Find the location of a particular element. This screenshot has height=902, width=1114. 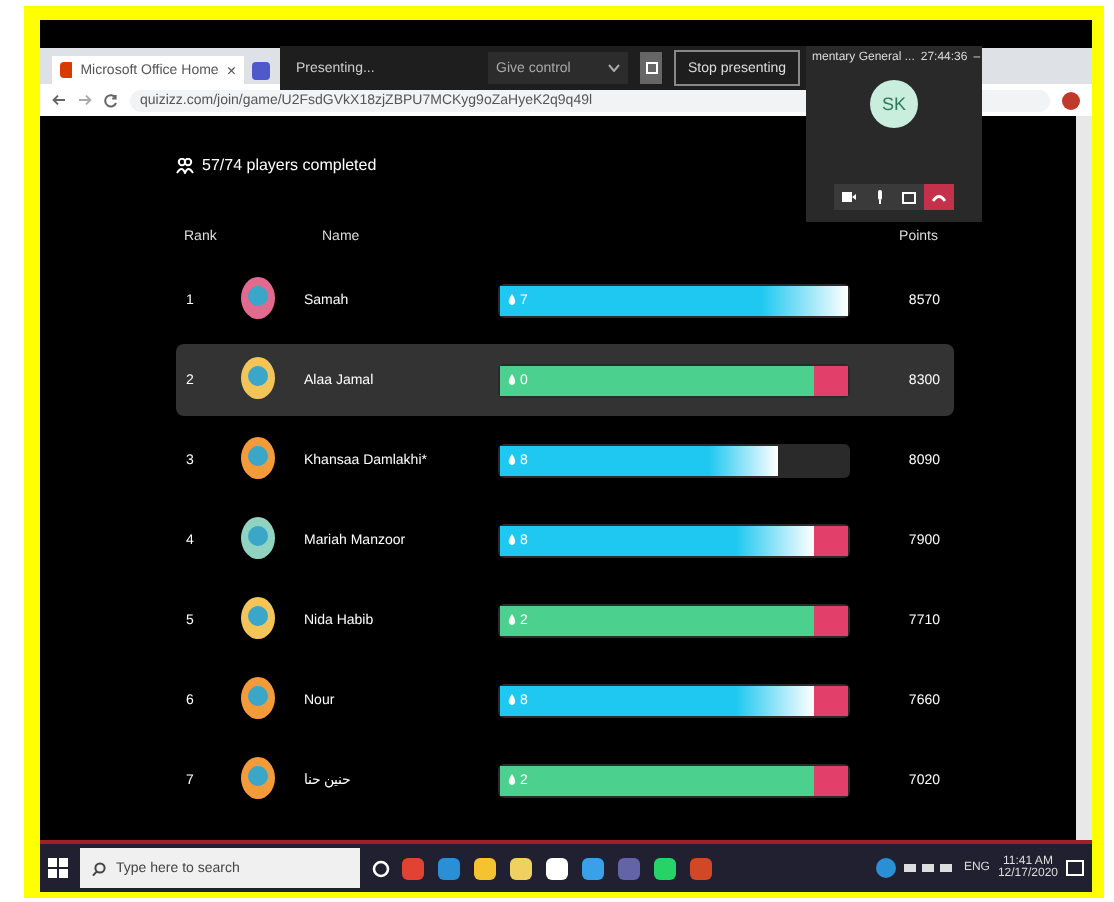

camera-button is located at coordinates (849, 197).